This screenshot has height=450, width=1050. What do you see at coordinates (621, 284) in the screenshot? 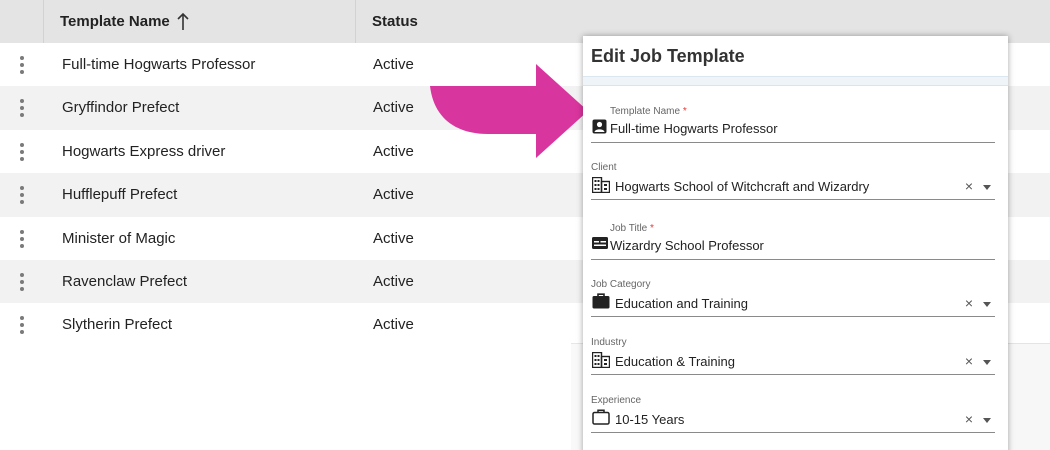
I see `job-category-label: Job Category` at bounding box center [621, 284].